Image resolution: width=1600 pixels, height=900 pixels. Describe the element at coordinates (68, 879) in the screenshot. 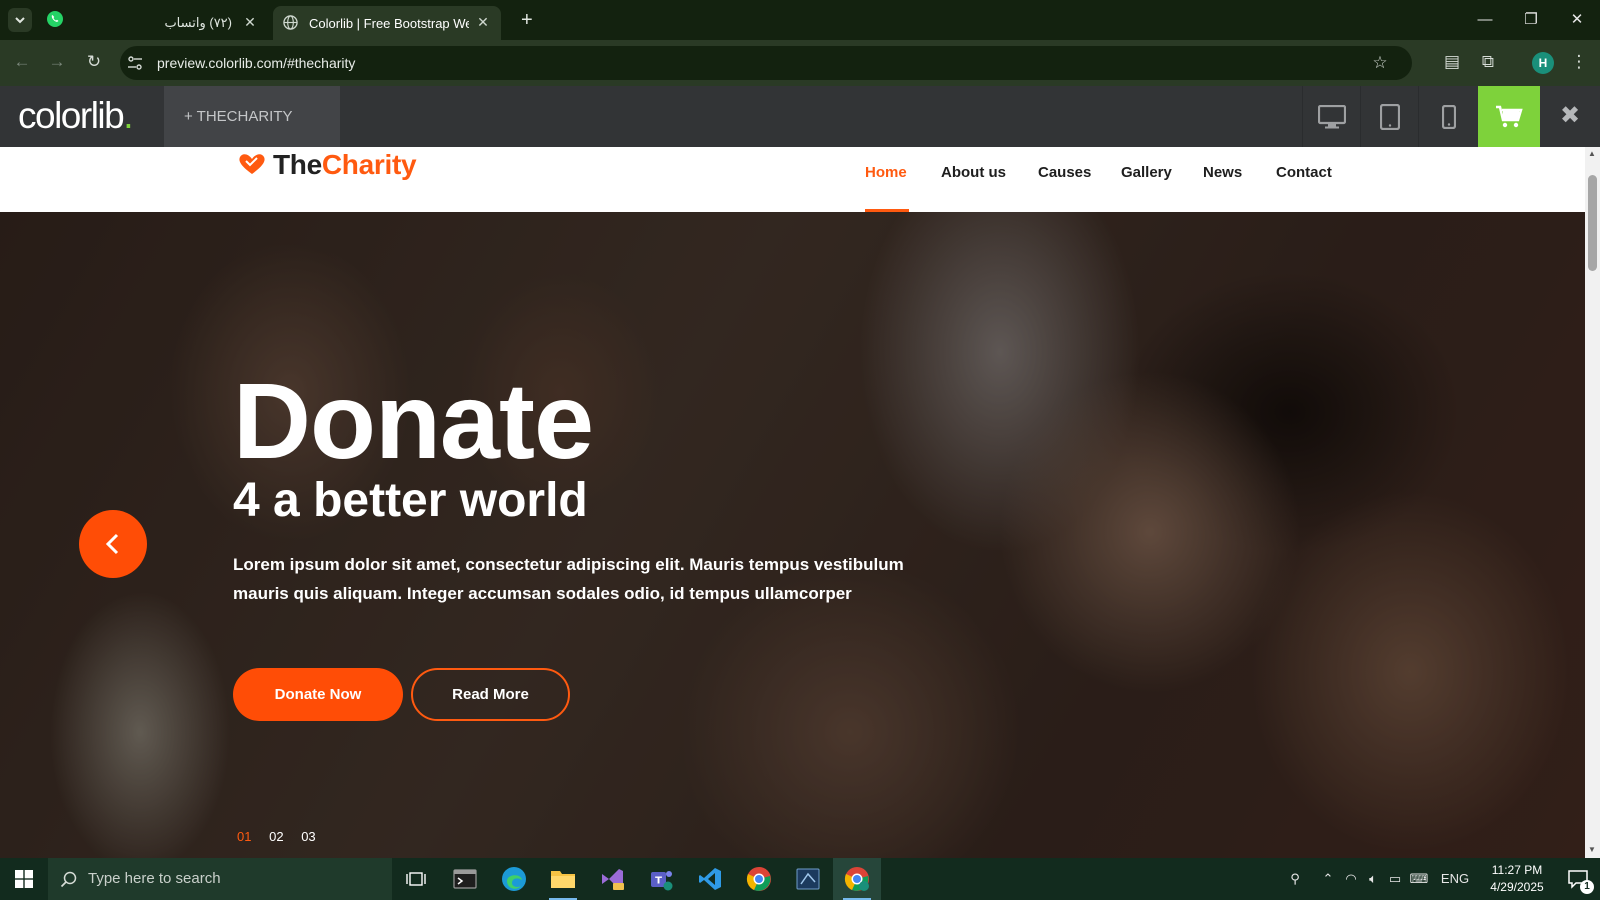

I see `search-icon` at that location.